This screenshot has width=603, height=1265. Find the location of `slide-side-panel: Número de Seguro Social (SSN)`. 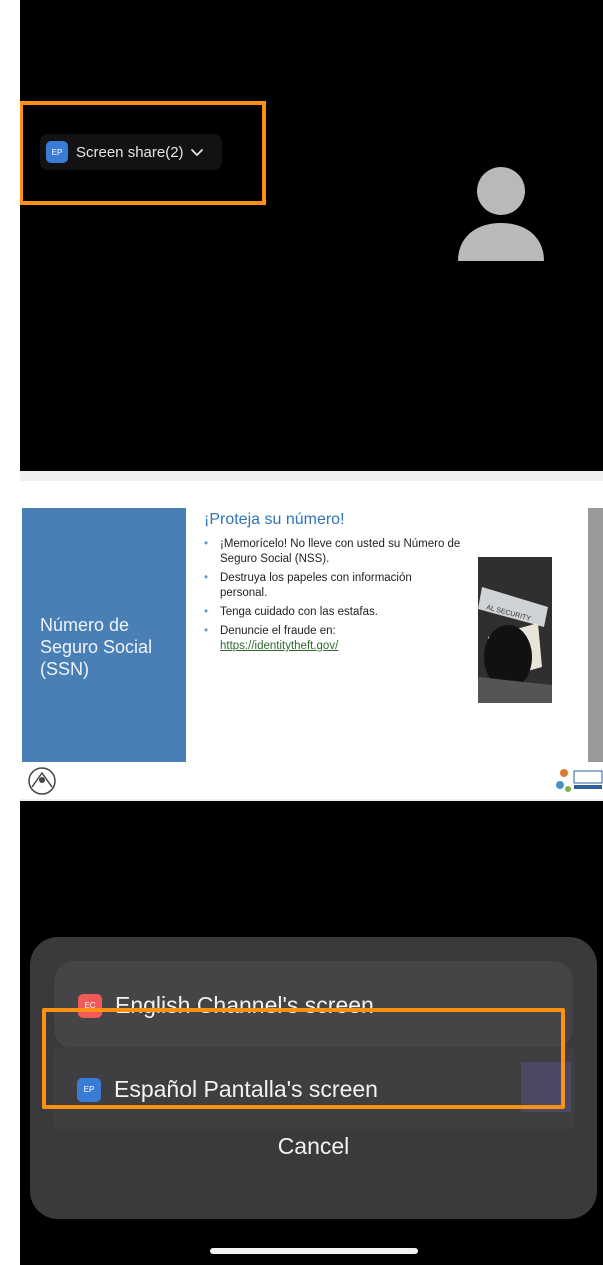

slide-side-panel: Número de Seguro Social (SSN) is located at coordinates (104, 635).